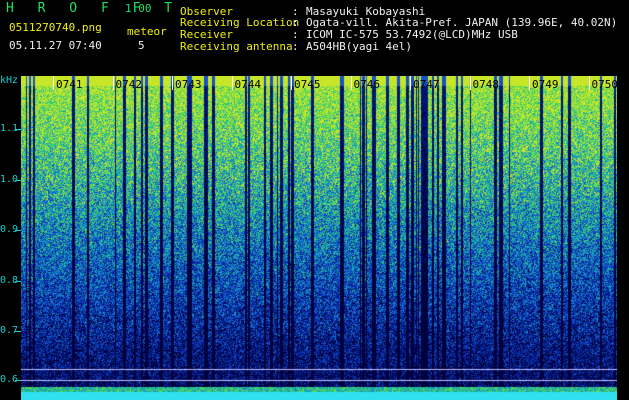 This screenshot has height=400, width=629. I want to click on time-label: 0744, so click(248, 84).